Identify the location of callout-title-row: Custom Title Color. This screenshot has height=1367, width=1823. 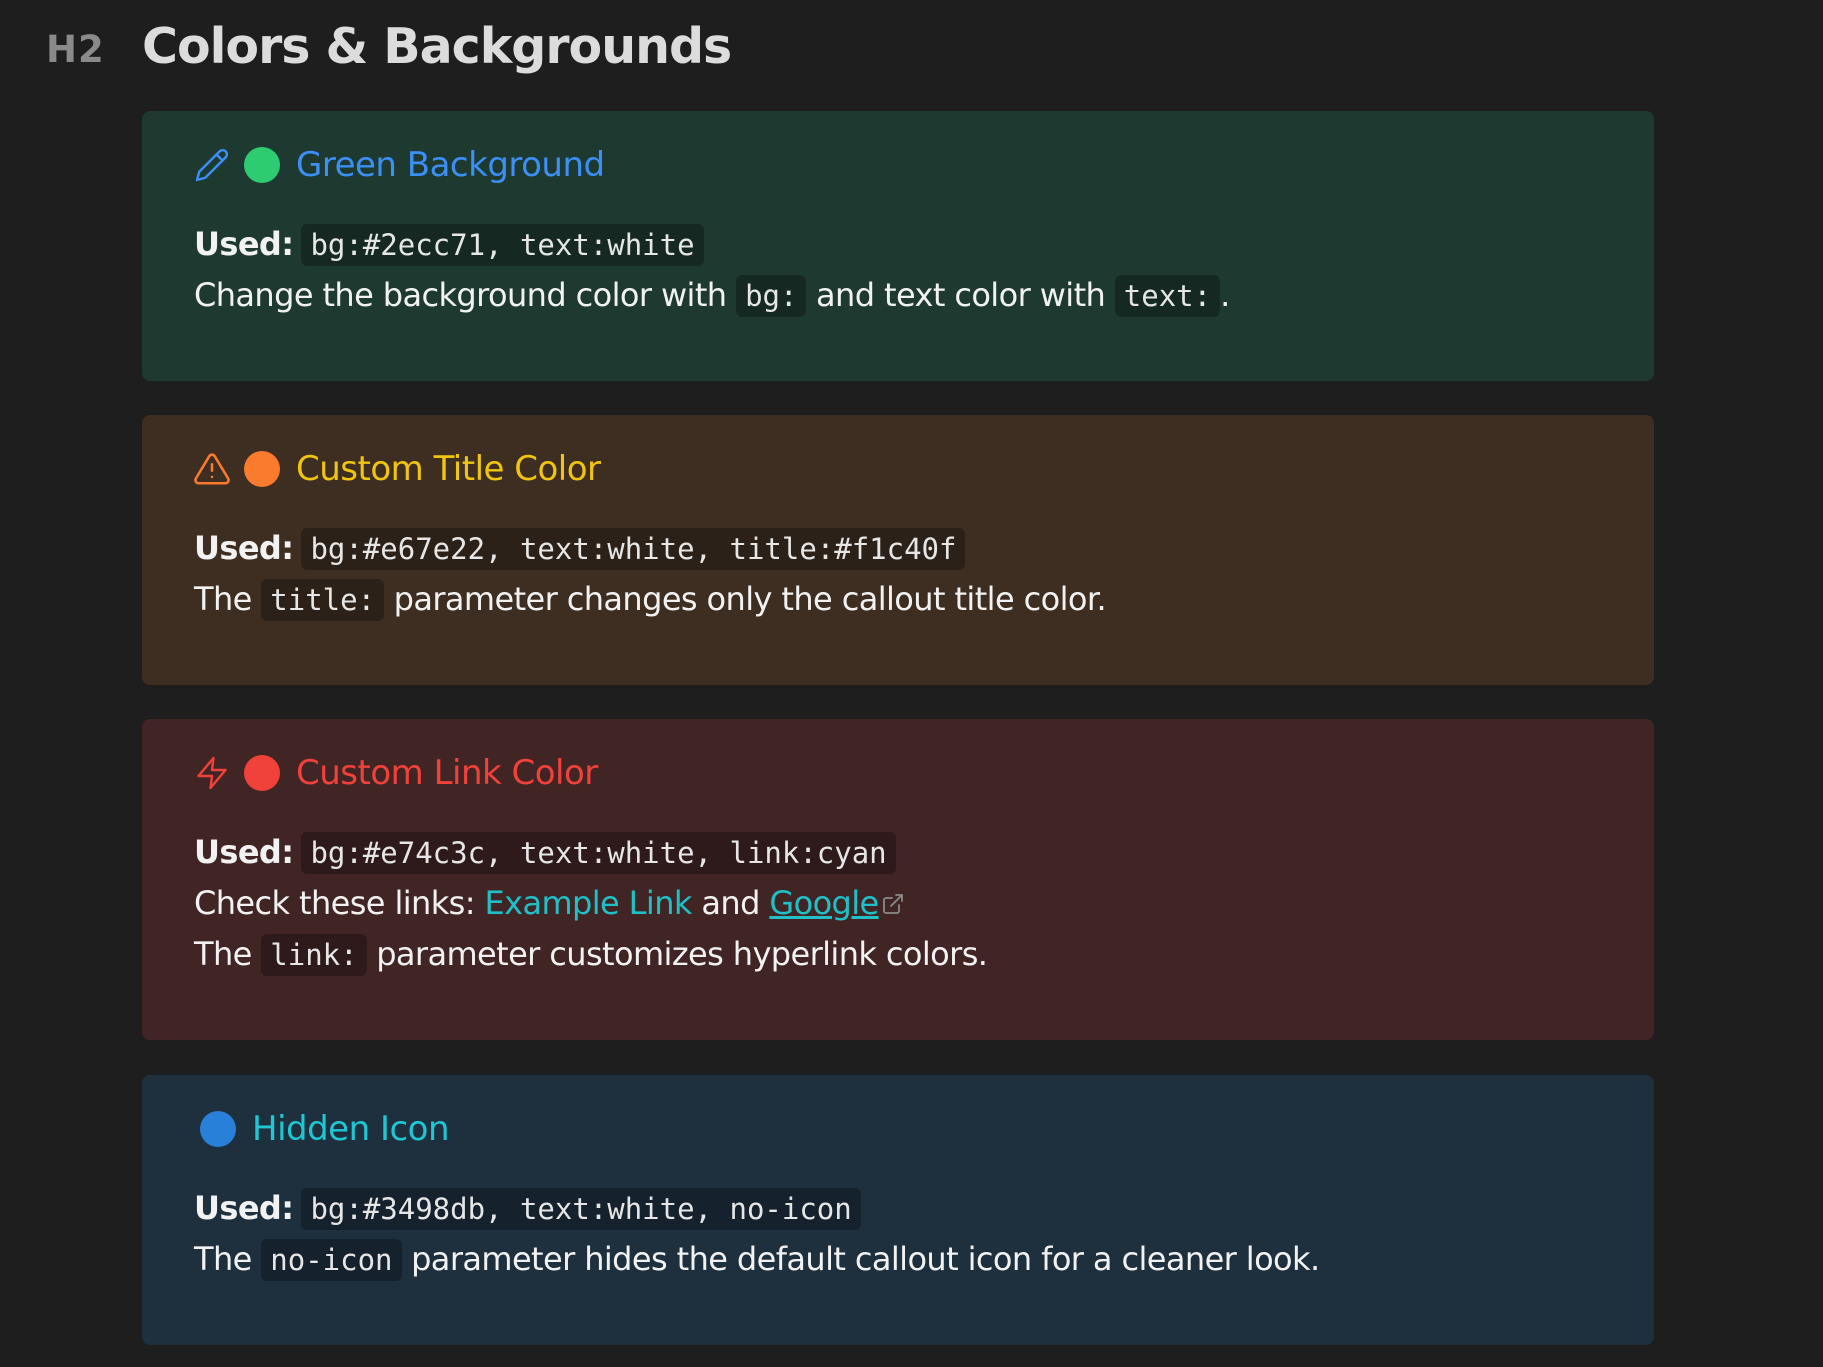
(396, 469).